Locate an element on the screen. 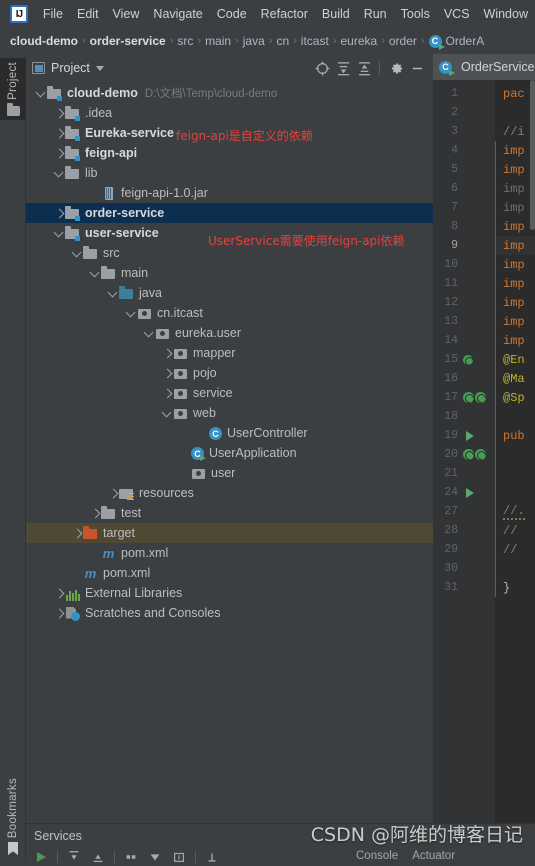 The width and height of the screenshot is (535, 866). gutter-line: 18 is located at coordinates (464, 416).